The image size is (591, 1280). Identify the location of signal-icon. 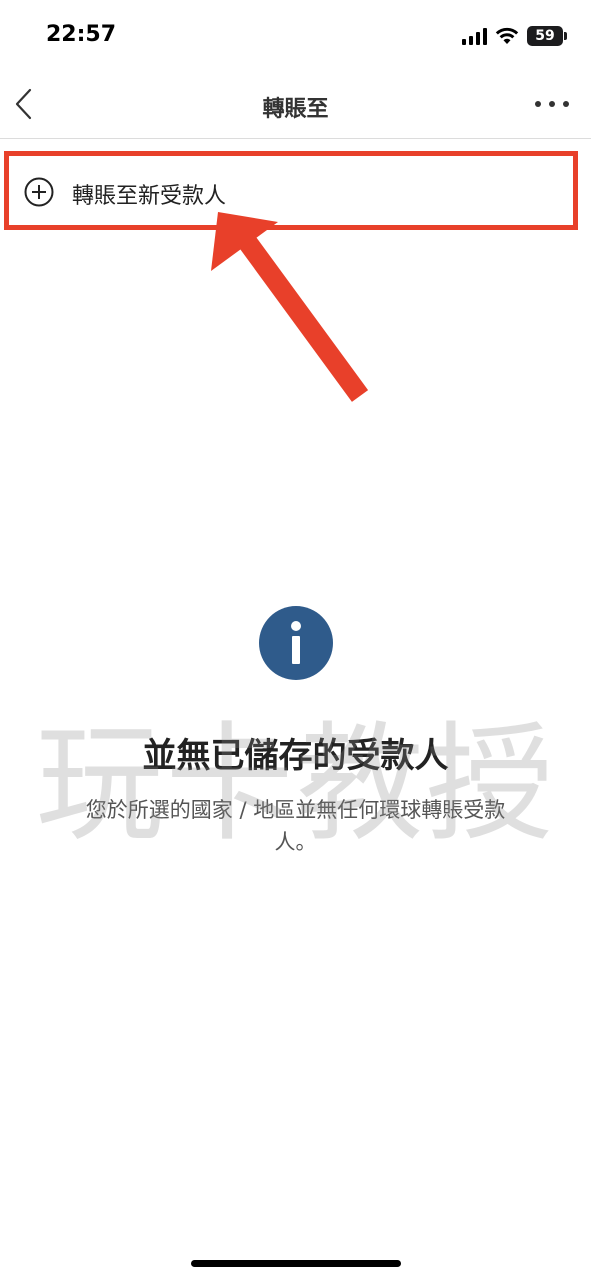
(474, 36).